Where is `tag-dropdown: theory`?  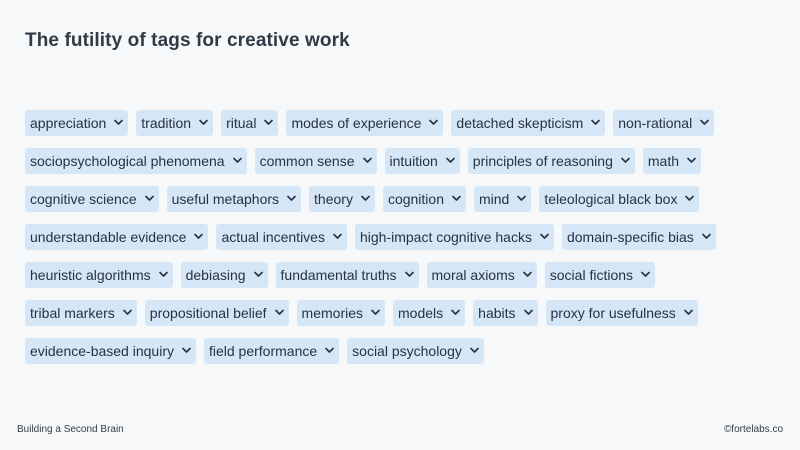
tag-dropdown: theory is located at coordinates (342, 199).